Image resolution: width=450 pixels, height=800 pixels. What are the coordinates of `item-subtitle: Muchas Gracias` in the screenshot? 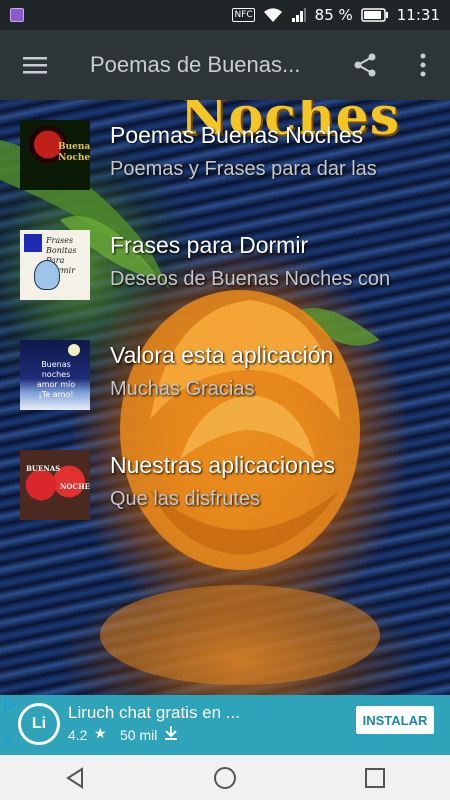 It's located at (182, 389).